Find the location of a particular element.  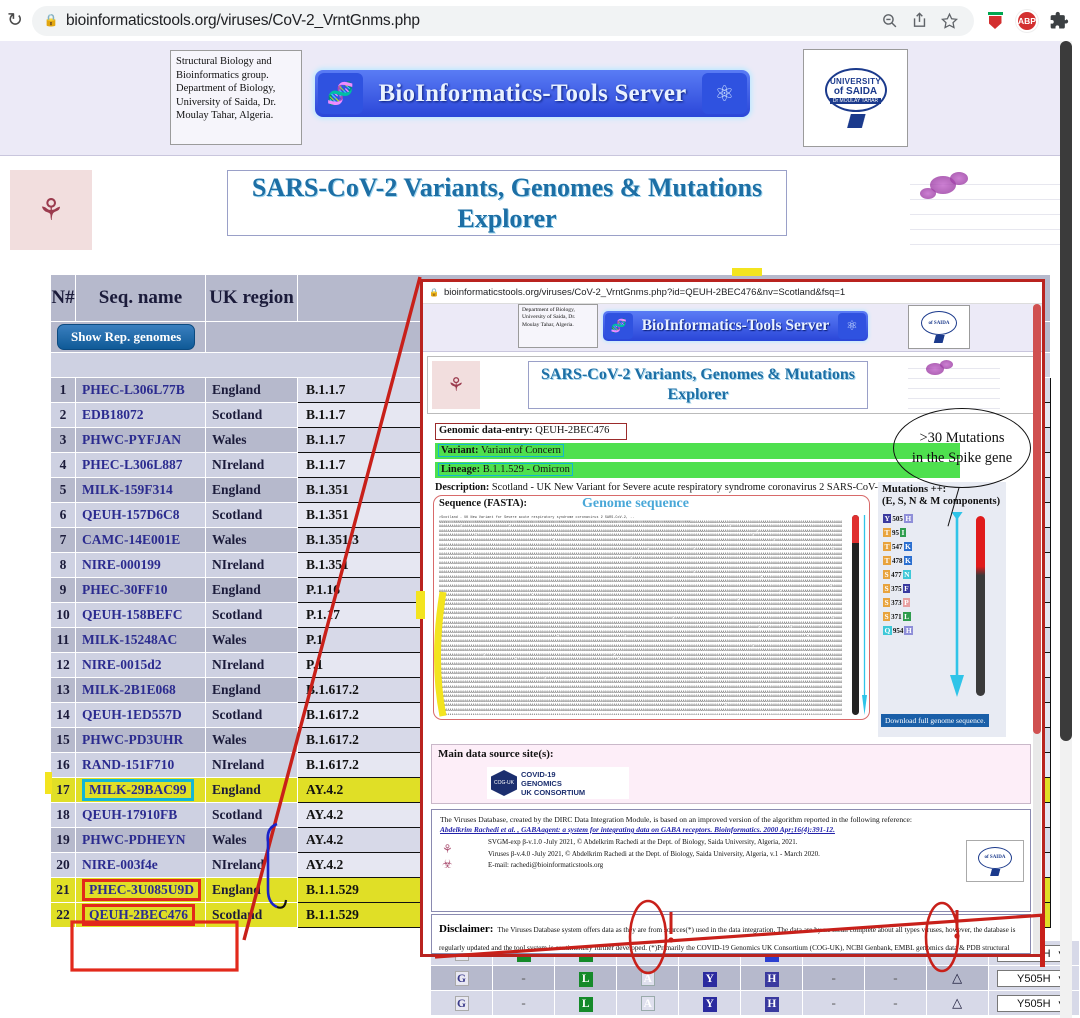

seq-name-cell: PHEC-30FF10 is located at coordinates (140, 590).